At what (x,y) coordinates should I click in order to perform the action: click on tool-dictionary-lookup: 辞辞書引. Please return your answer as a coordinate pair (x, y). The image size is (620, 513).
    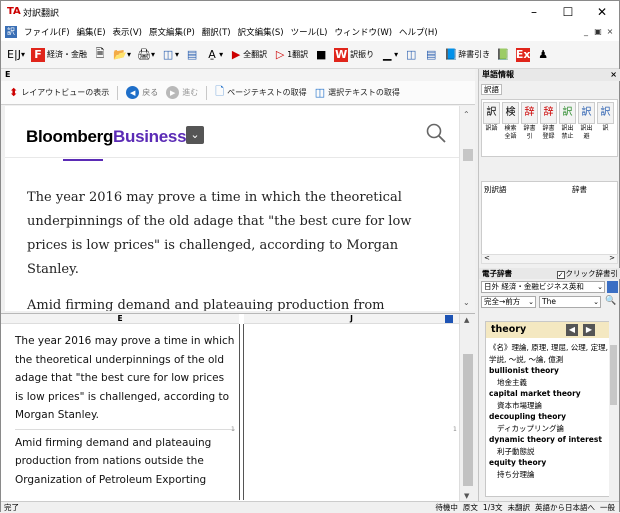
    Looking at the image, I should click on (529, 121).